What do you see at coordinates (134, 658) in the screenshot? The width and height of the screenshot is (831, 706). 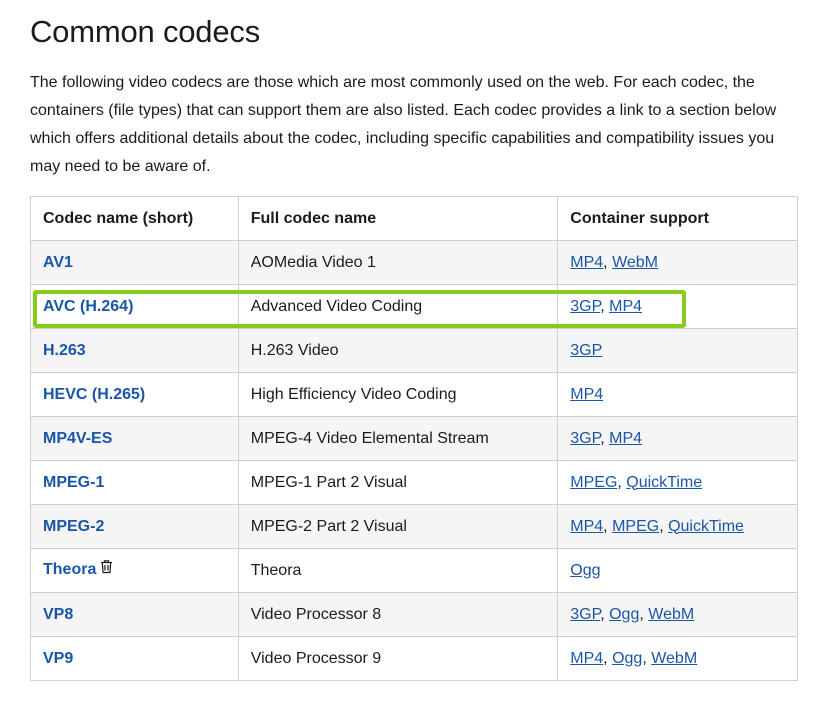 I see `codec-short-cell: VP9` at bounding box center [134, 658].